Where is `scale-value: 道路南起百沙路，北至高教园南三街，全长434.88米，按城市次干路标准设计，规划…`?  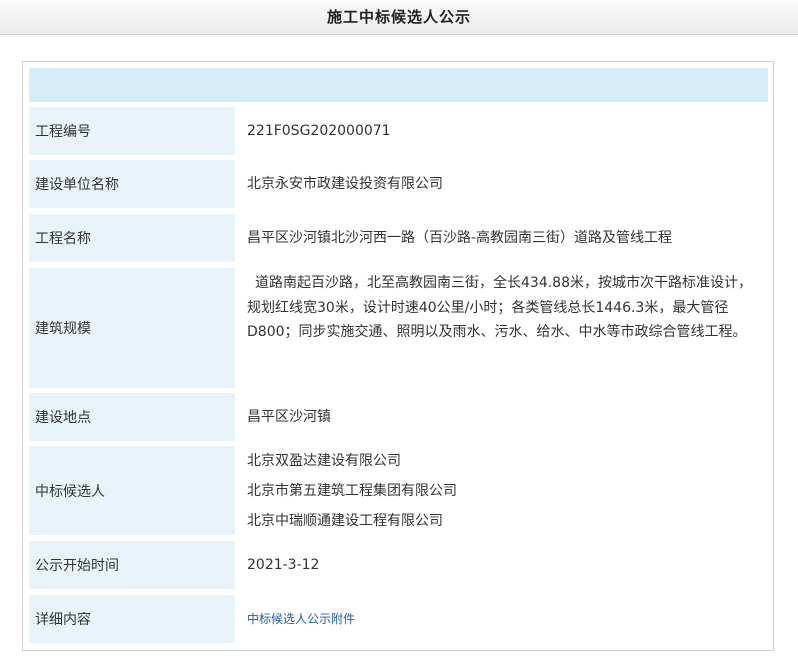
scale-value: 道路南起百沙路，北至高教园南三街，全长434.88米，按城市次干路标准设计，规划… is located at coordinates (503, 328).